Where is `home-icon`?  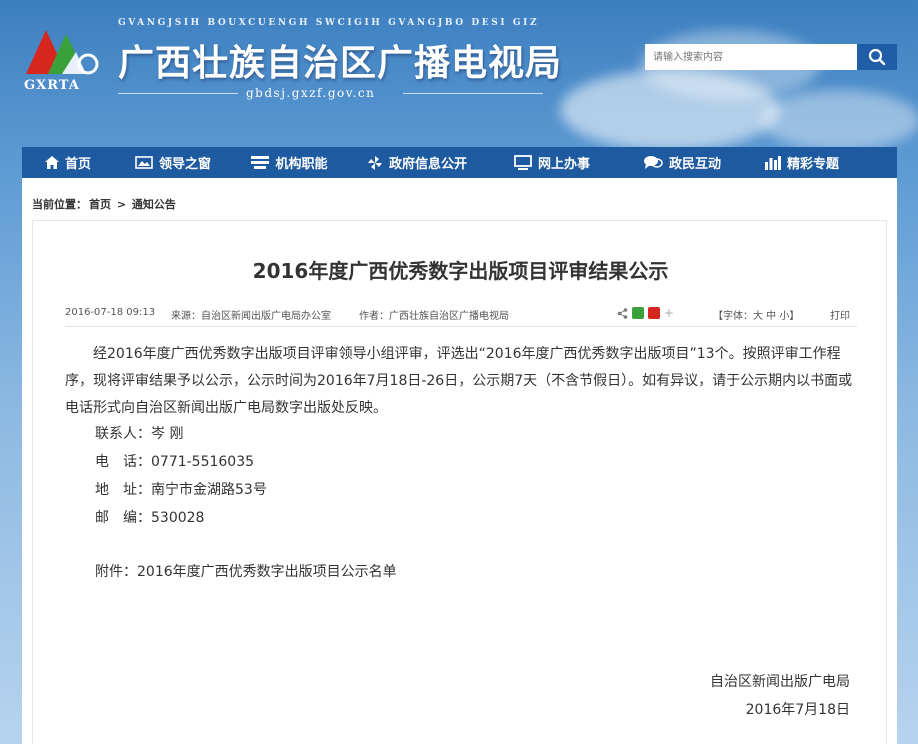 home-icon is located at coordinates (51, 162).